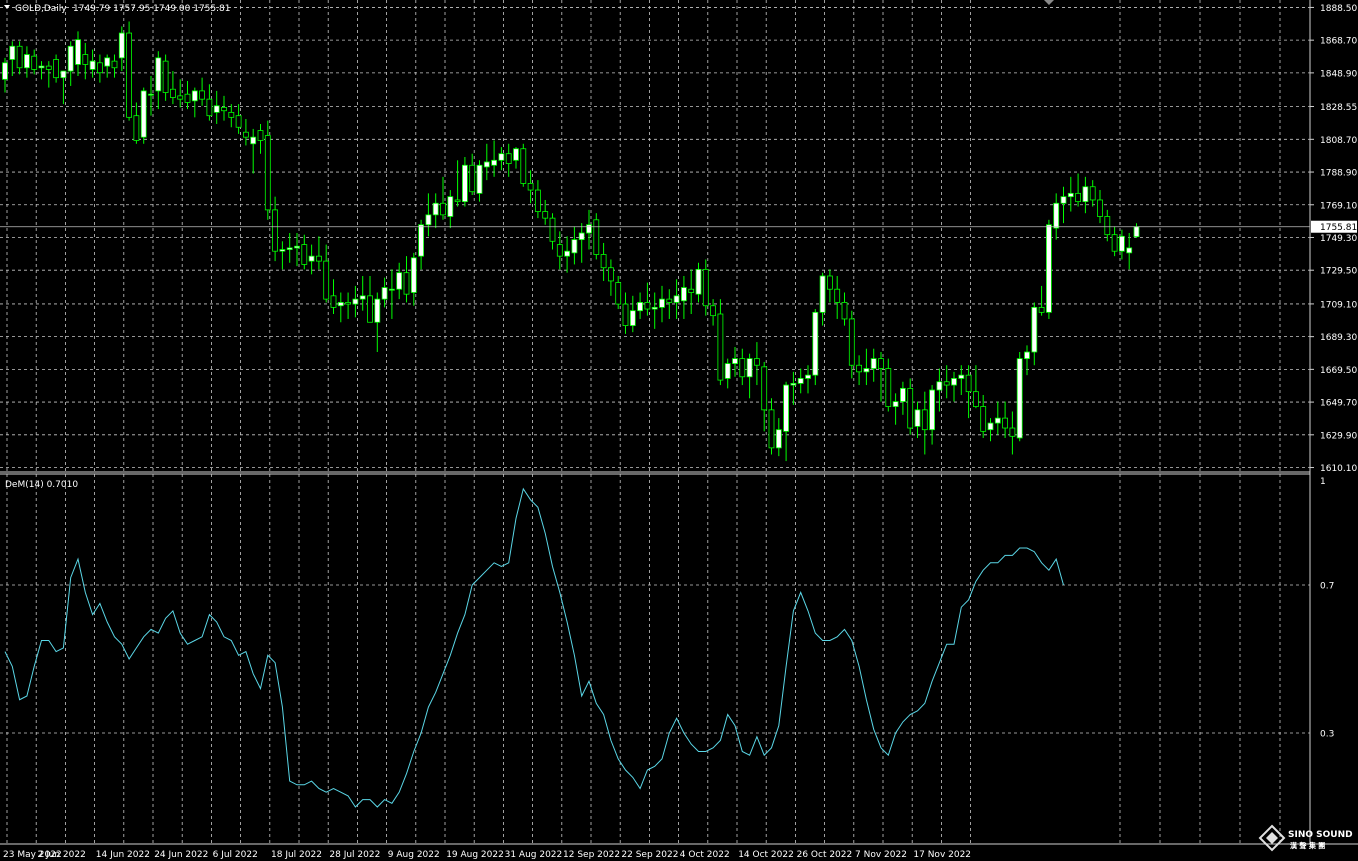  I want to click on indicator-tick-label: 0.7, so click(1327, 587).